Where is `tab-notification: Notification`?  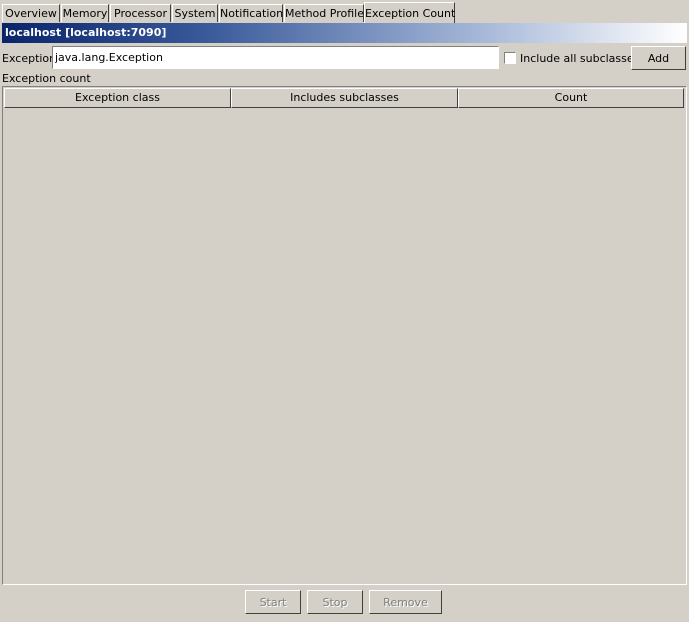 tab-notification: Notification is located at coordinates (251, 13).